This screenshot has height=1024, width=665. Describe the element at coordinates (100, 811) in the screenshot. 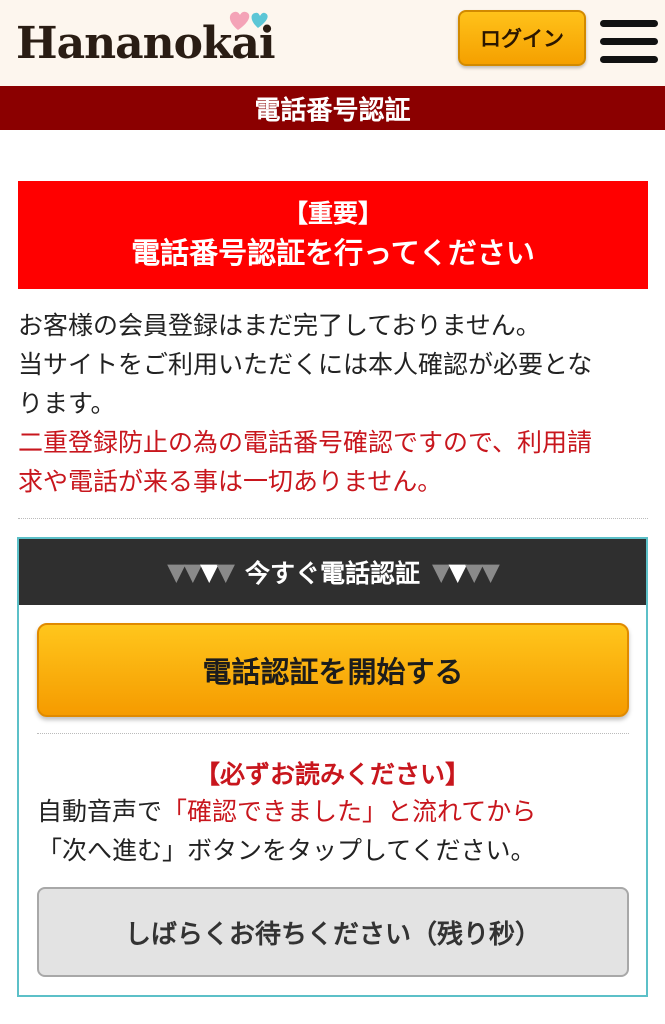

I see `instr-prefix: 自動音声で` at that location.